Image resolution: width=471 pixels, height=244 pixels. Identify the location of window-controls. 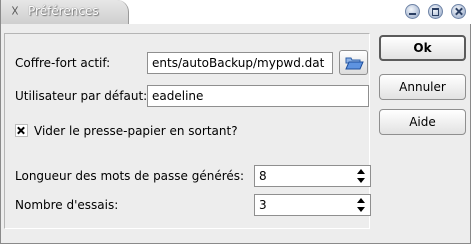
(433, 12).